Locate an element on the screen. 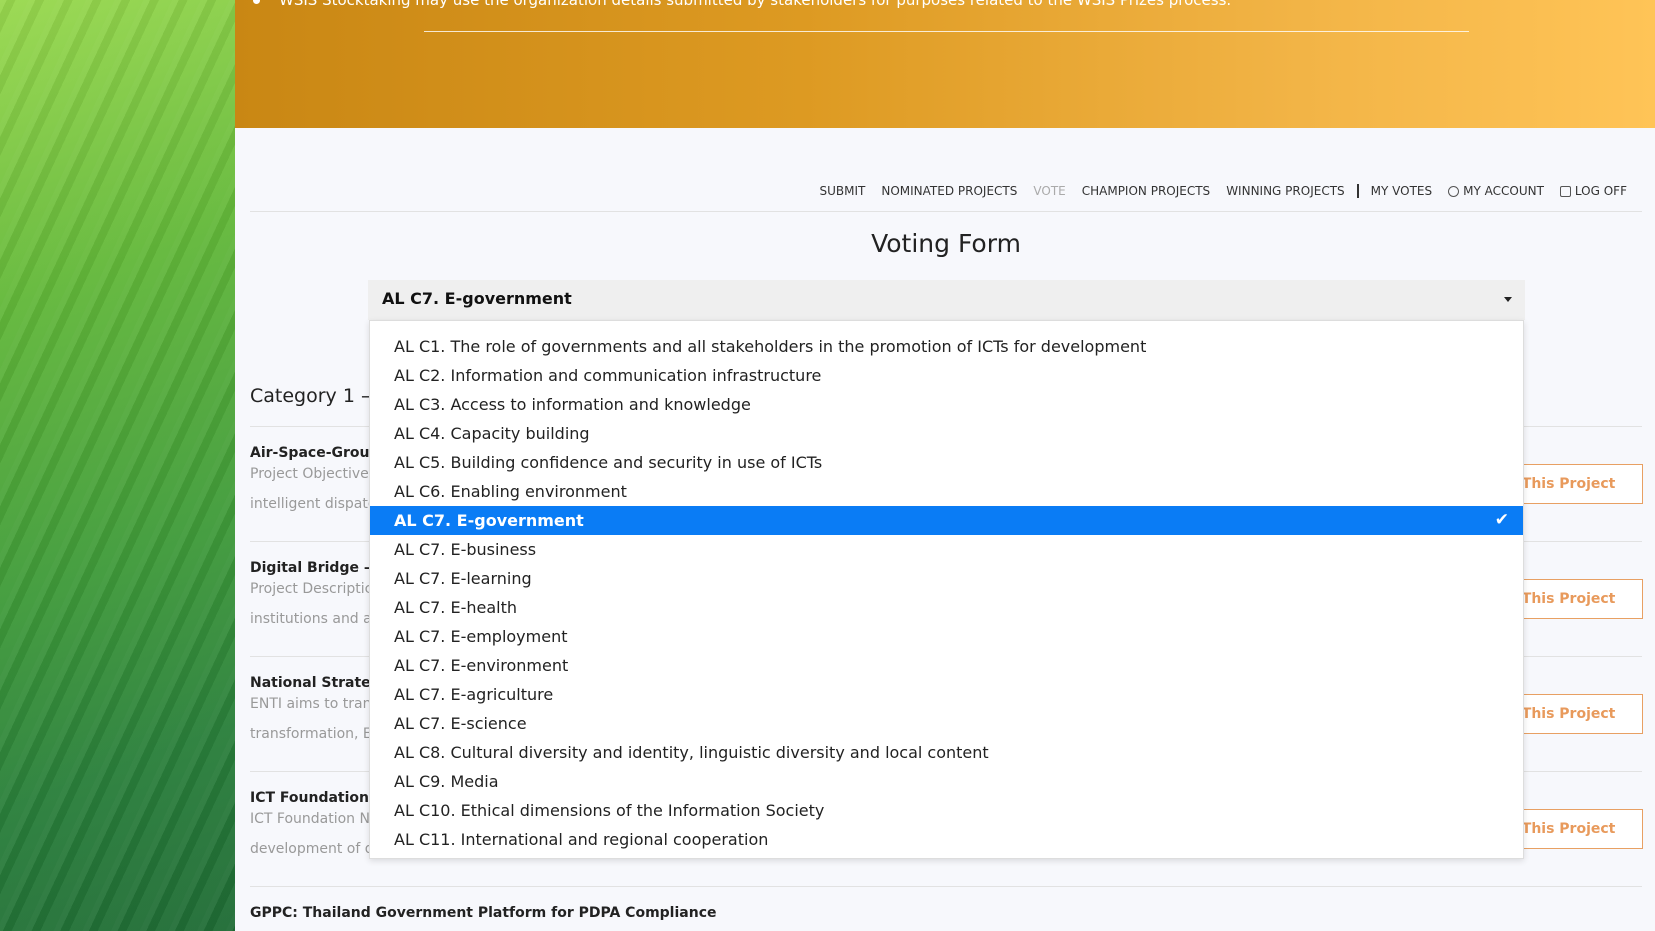 Image resolution: width=1655 pixels, height=931 pixels. dropdown-option: AL C9. Media is located at coordinates (946, 781).